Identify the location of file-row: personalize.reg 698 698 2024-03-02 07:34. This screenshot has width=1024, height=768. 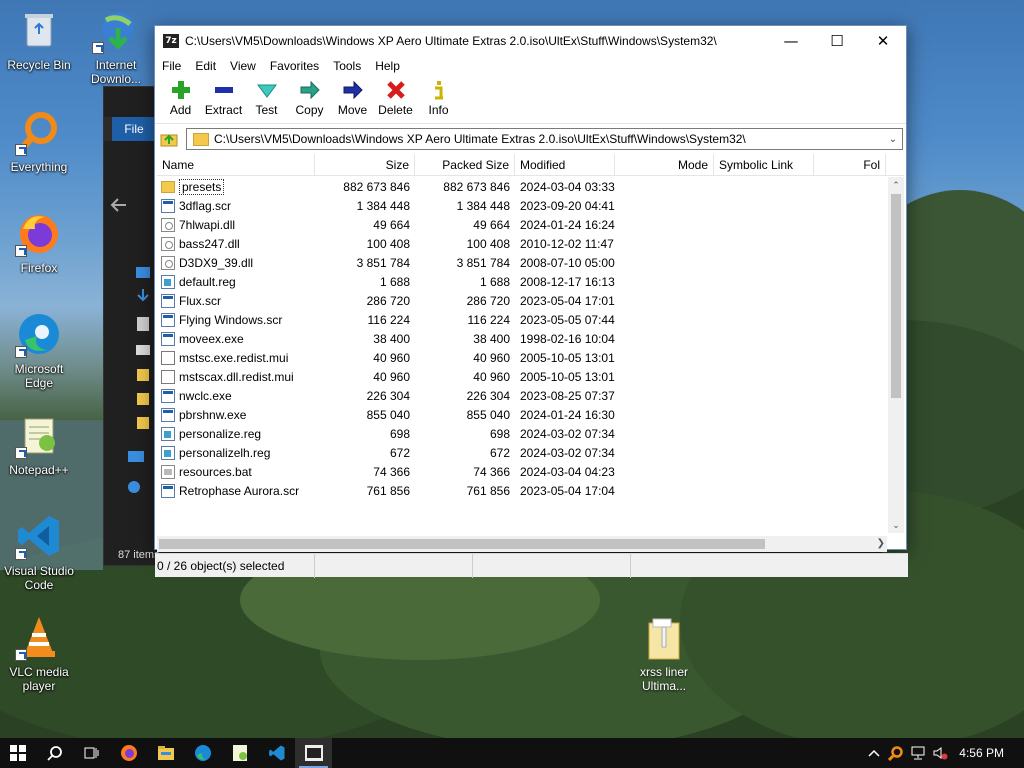
(522, 433).